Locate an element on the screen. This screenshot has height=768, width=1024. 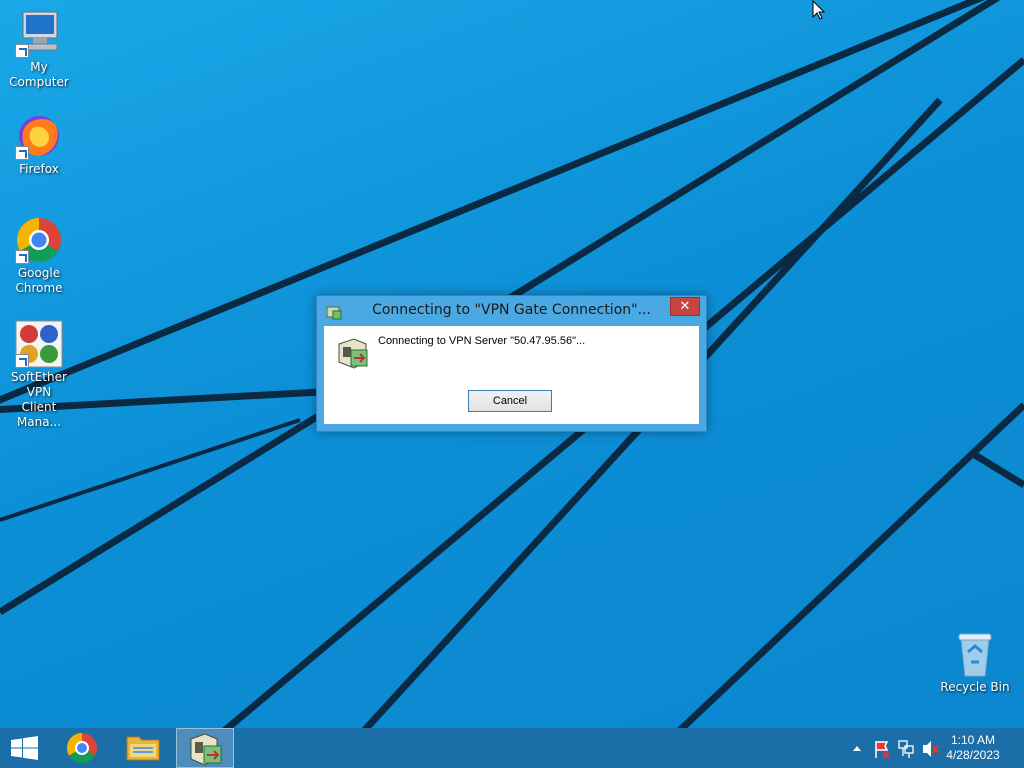
desktop-icon-label: SoftEther VPN is located at coordinates (39, 384).